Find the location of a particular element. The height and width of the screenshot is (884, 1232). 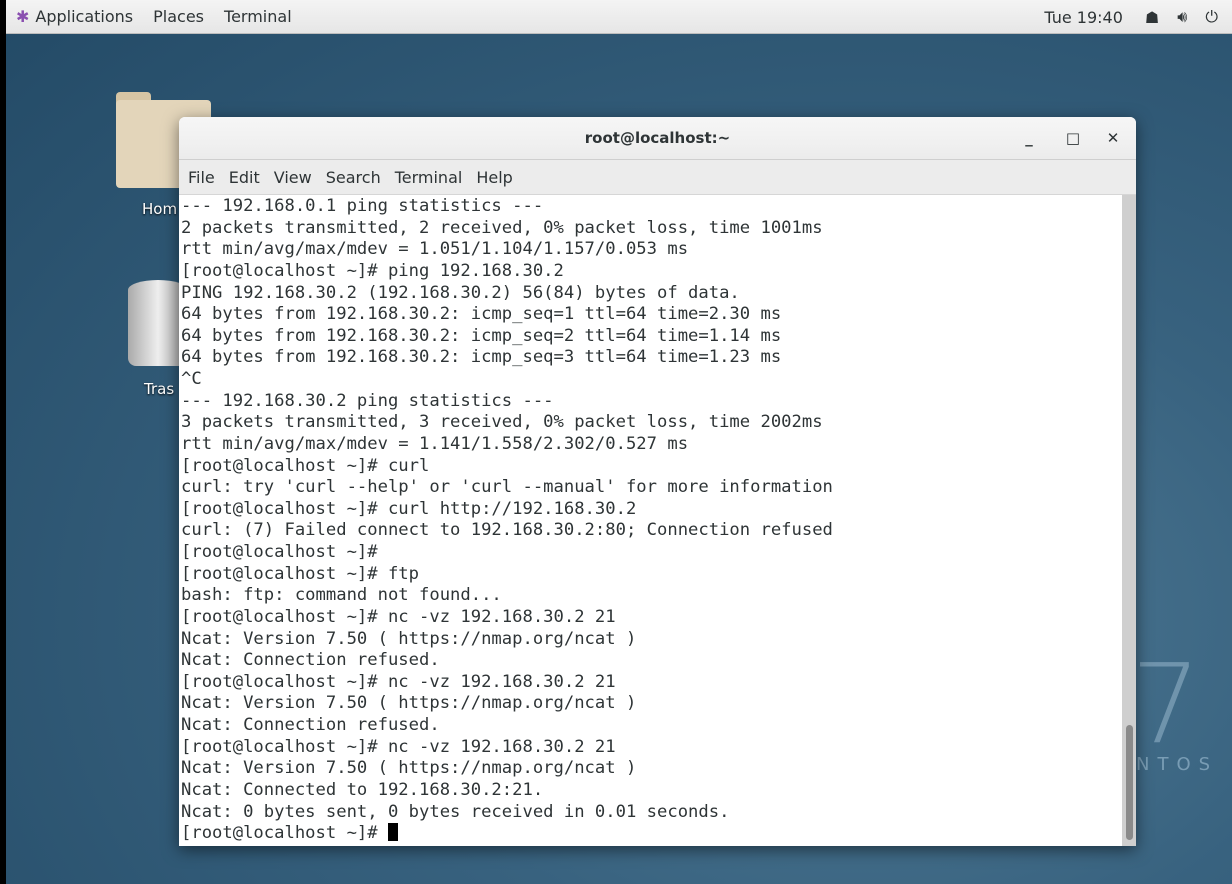

menu-view: View is located at coordinates (293, 177).